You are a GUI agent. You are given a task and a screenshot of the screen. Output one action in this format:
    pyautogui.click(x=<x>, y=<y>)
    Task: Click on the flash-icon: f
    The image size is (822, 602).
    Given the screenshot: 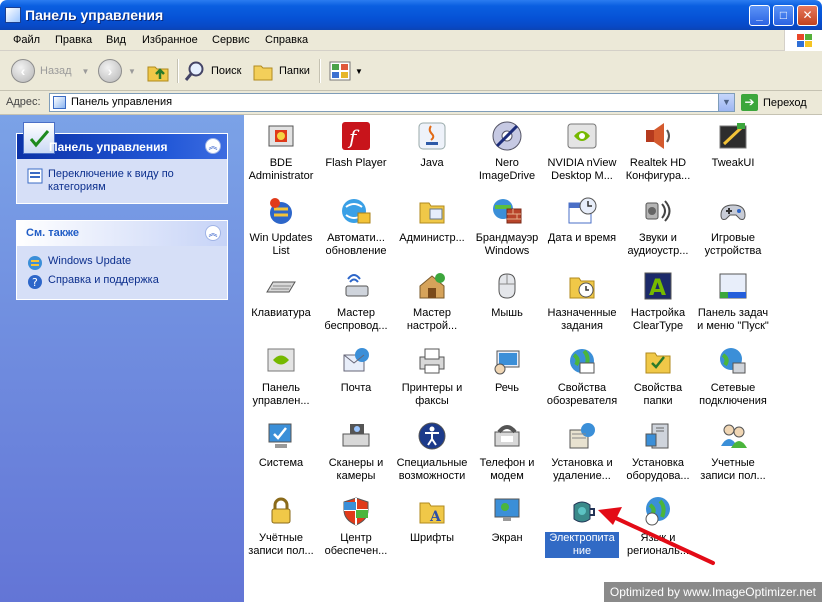 What is the action you would take?
    pyautogui.click(x=356, y=136)
    